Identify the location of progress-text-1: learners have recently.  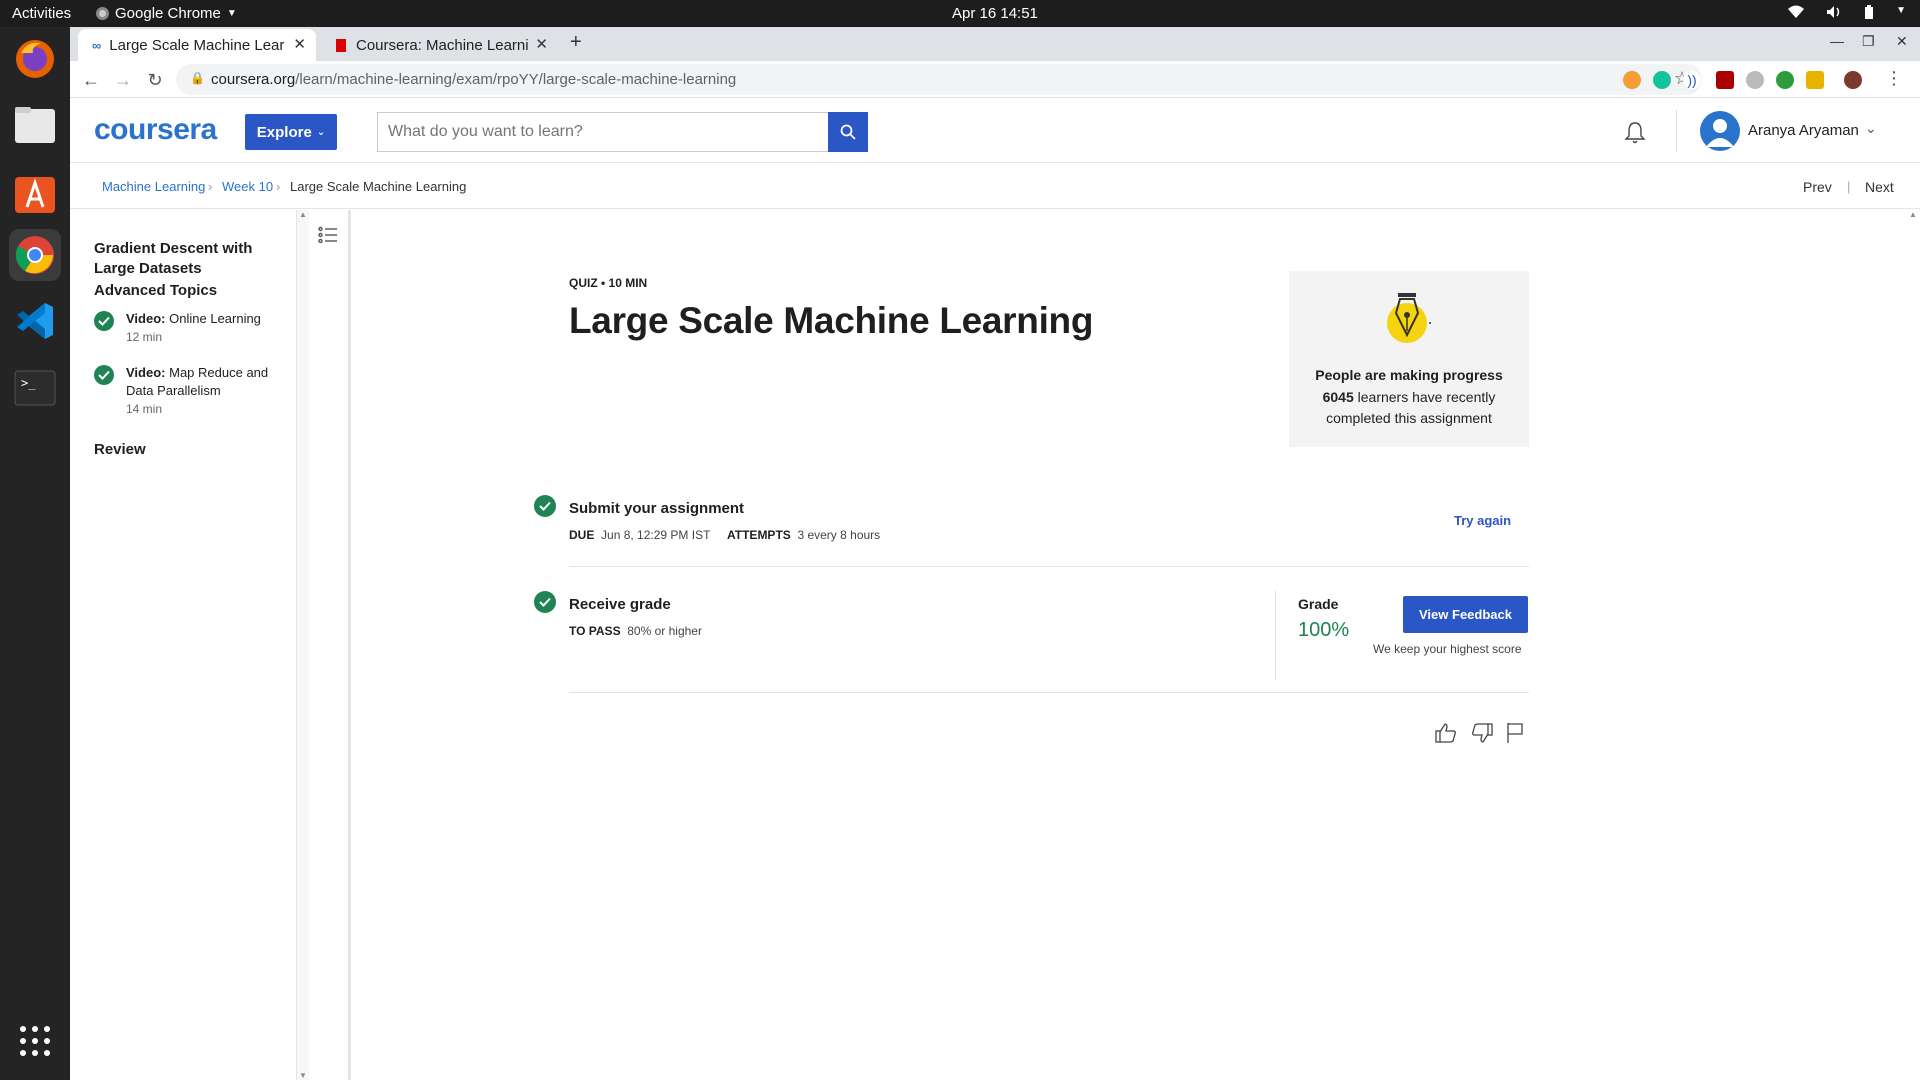
(1424, 397).